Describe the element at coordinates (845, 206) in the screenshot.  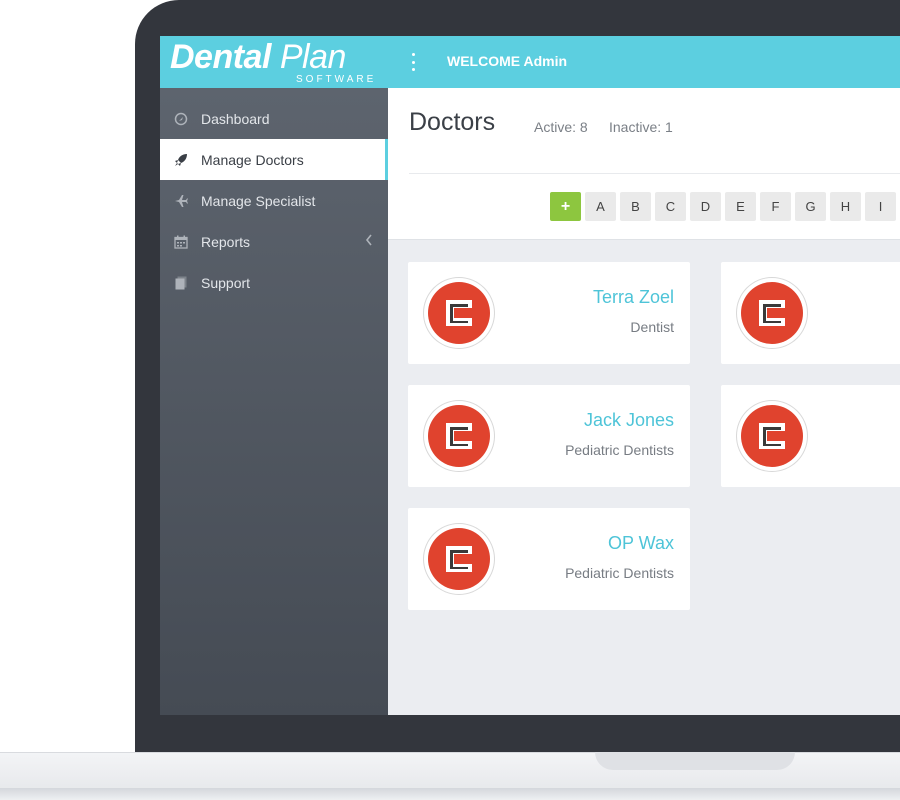
I see `letter-filter-h: H` at that location.